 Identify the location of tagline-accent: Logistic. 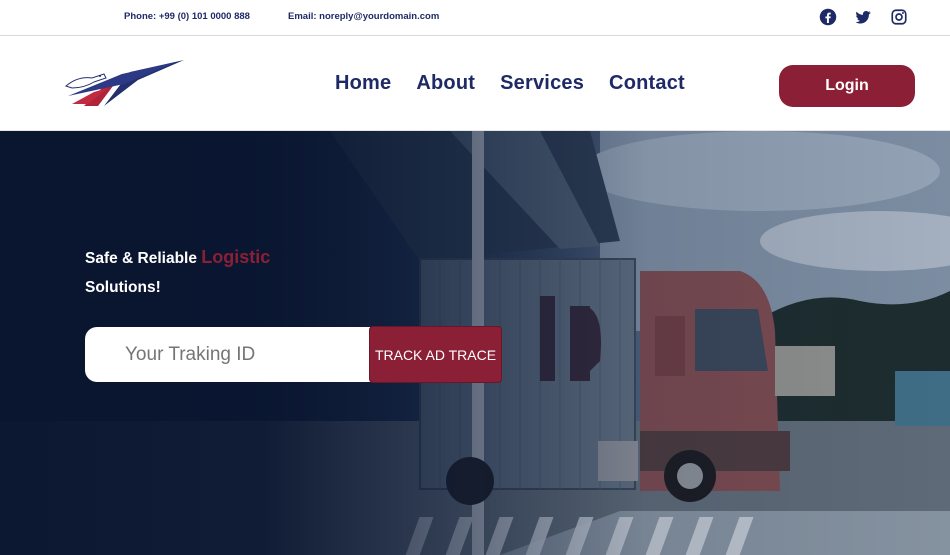
(236, 257).